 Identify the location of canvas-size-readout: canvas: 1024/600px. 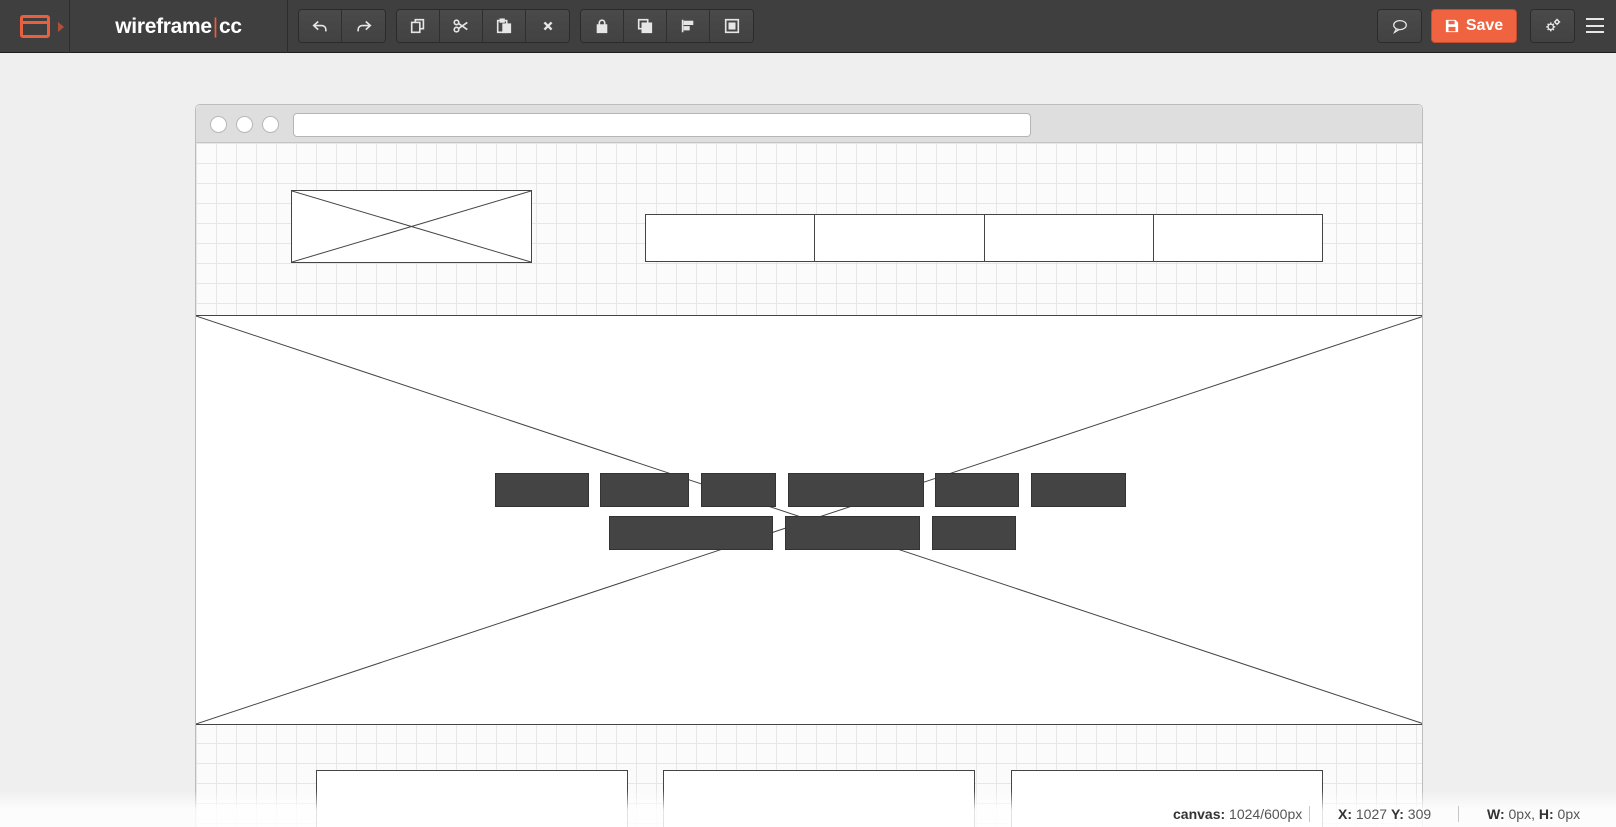
(1237, 815).